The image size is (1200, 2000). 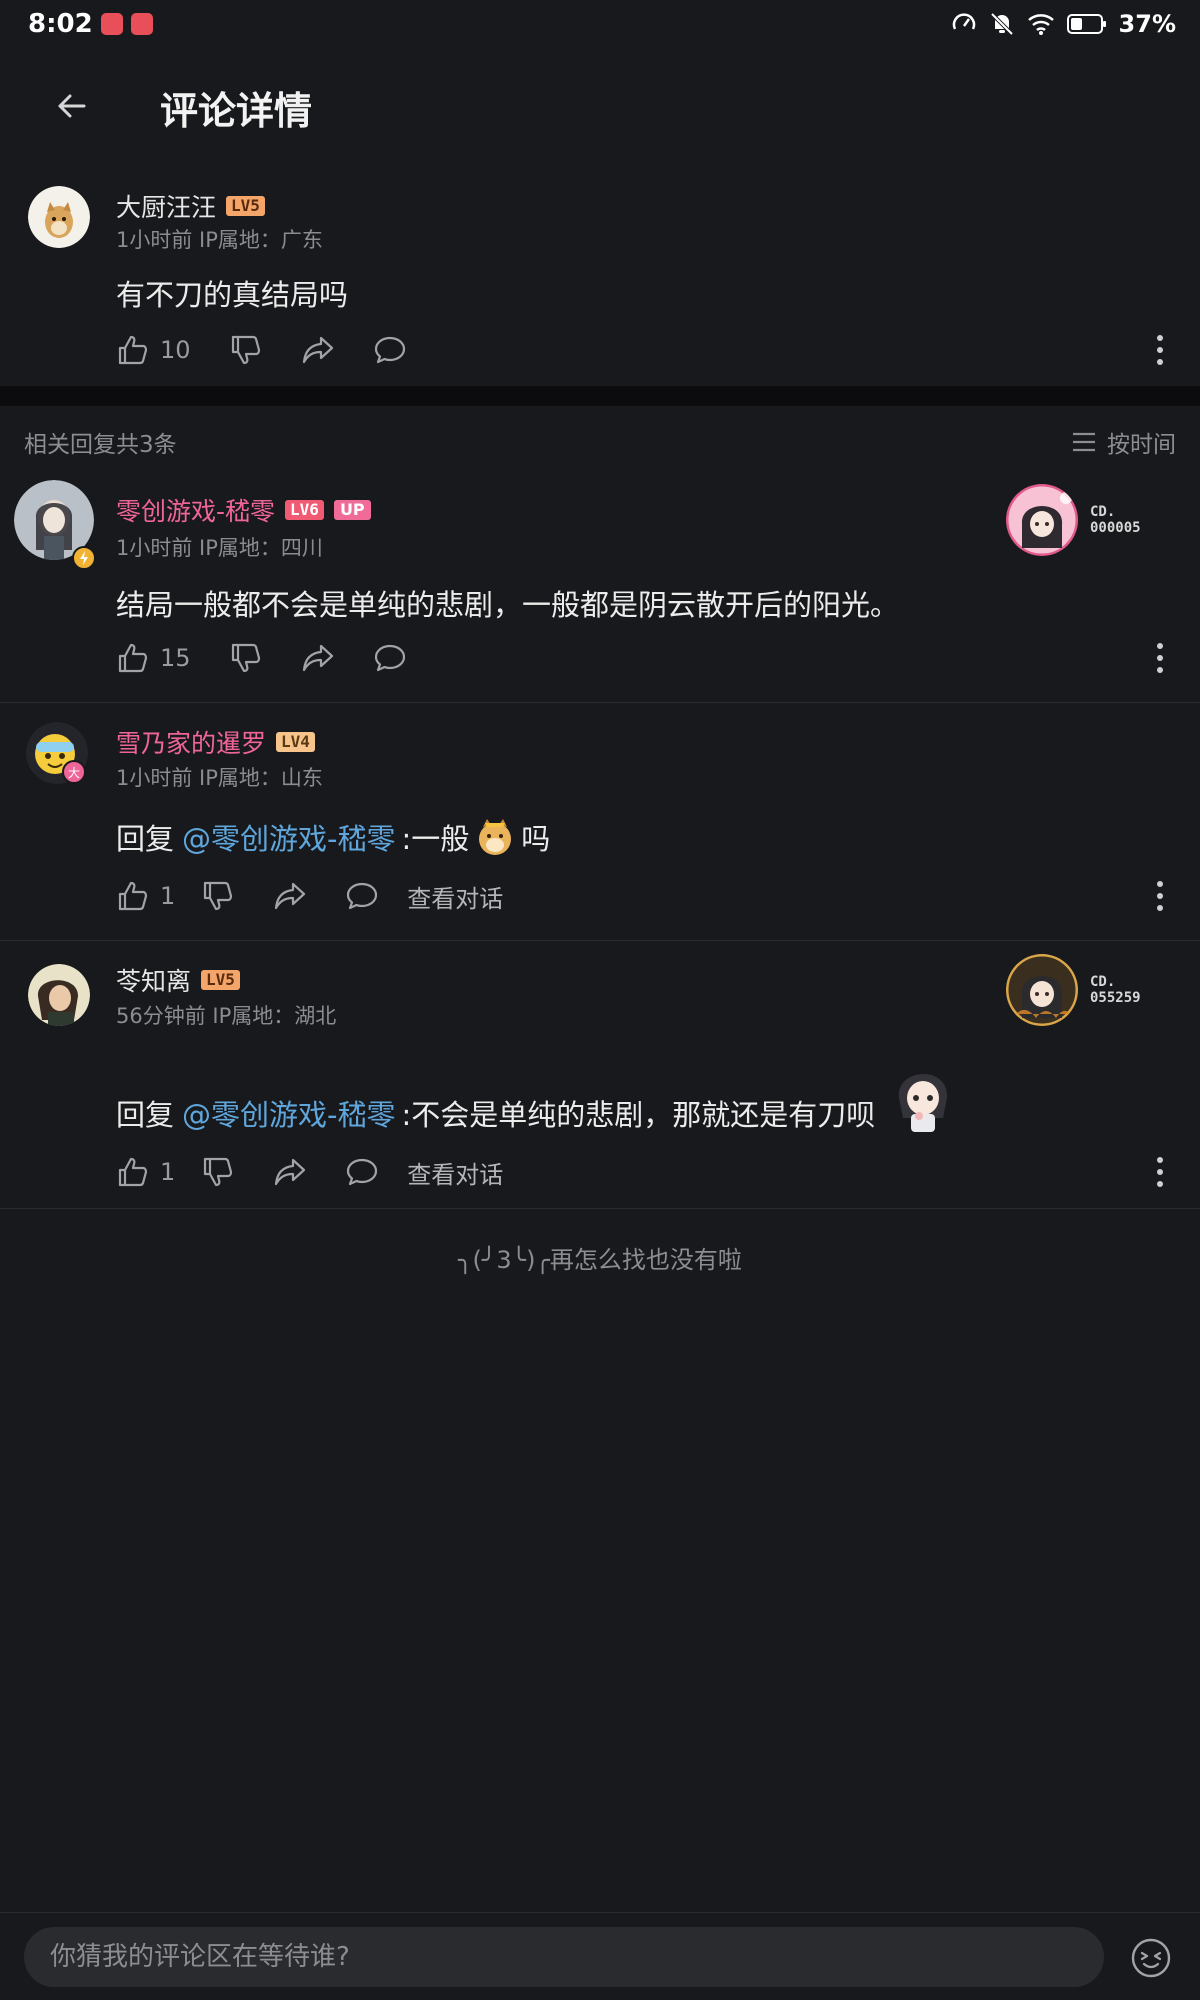 I want to click on reply-text-part: :不会是单纯的悲剧，那就还是有刀呗, so click(x=638, y=1115).